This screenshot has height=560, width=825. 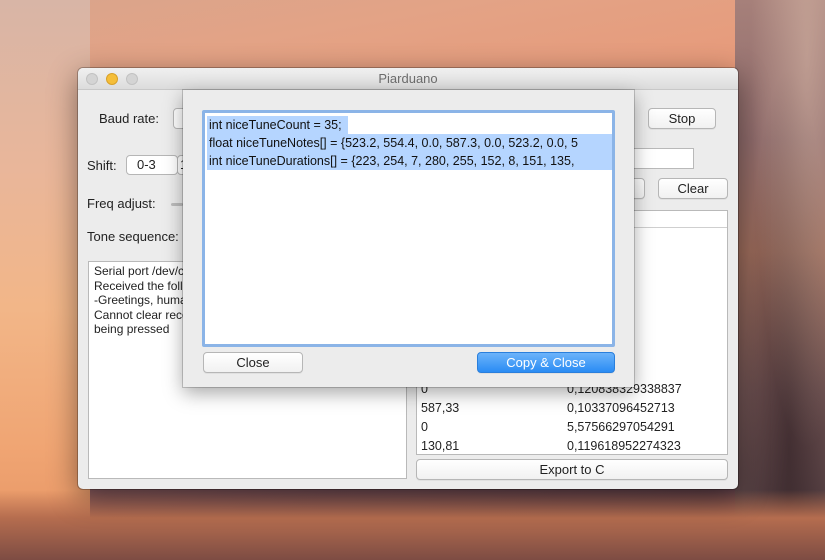 What do you see at coordinates (412, 525) in the screenshot?
I see `desktop-wallpaper-bottom` at bounding box center [412, 525].